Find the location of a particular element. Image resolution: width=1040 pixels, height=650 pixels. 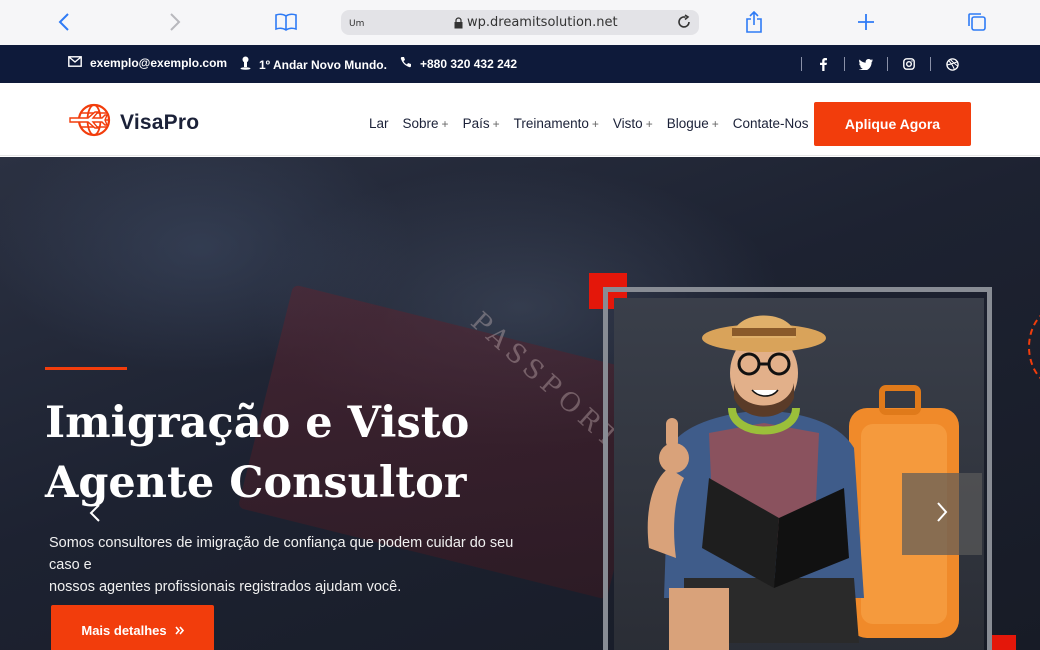

nav-label: Treinamento is located at coordinates (551, 123).